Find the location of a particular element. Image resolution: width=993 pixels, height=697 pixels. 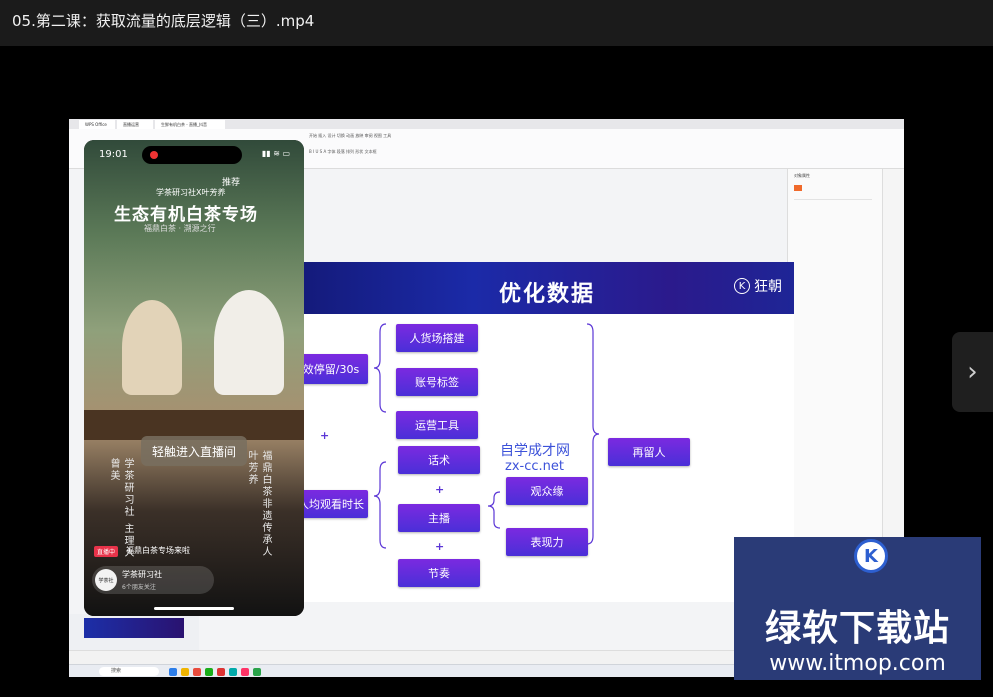

site-watermark-url: zx-cc.net is located at coordinates (534, 466).